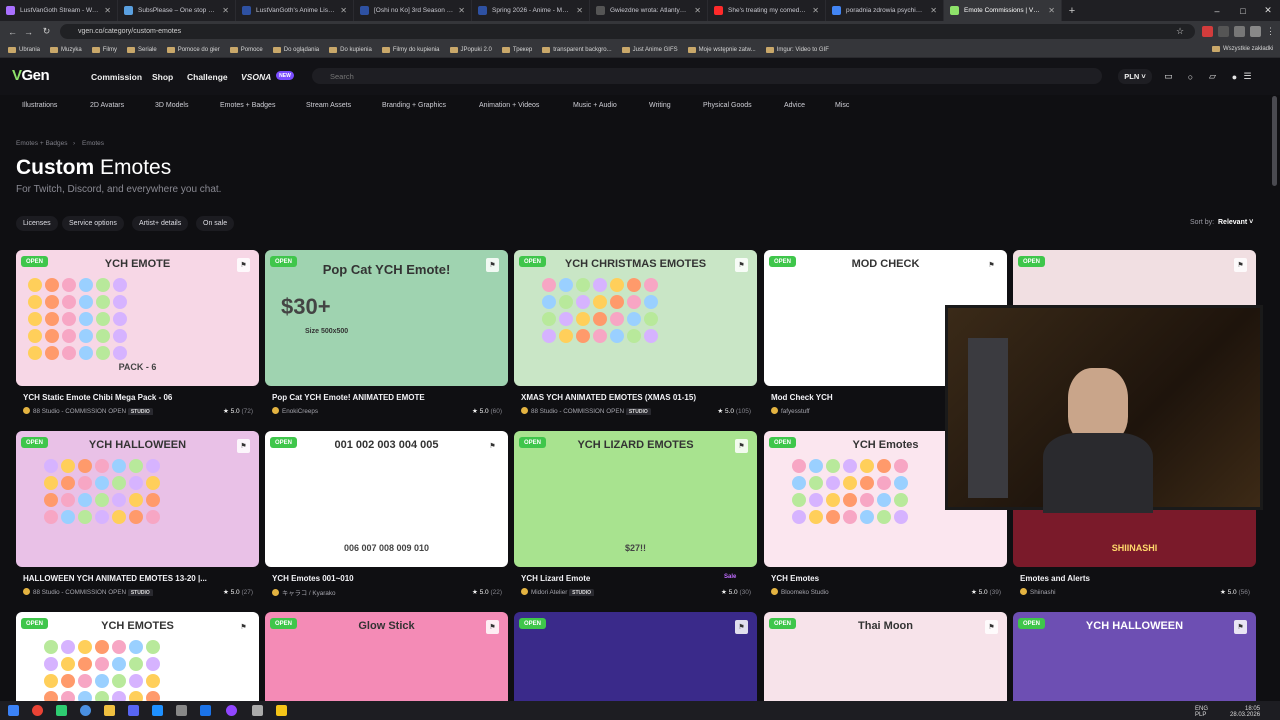 This screenshot has height=720, width=1280. I want to click on currency-selector: PLN ˅, so click(1135, 76).